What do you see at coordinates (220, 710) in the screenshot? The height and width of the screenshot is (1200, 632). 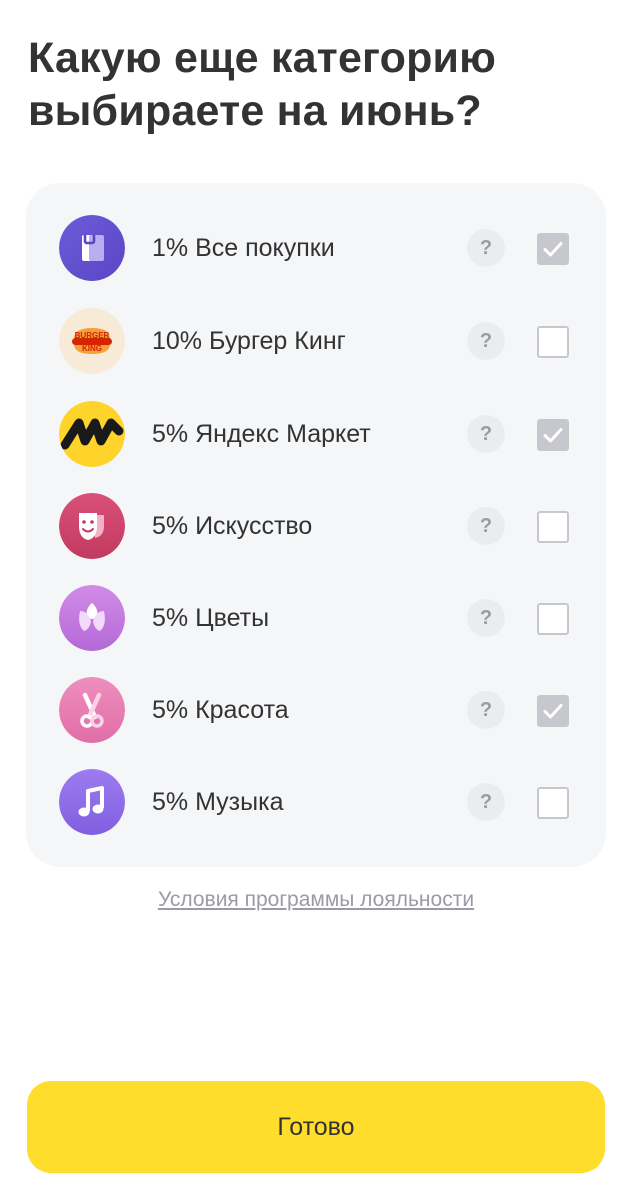 I see `category-label: 5% Красота` at bounding box center [220, 710].